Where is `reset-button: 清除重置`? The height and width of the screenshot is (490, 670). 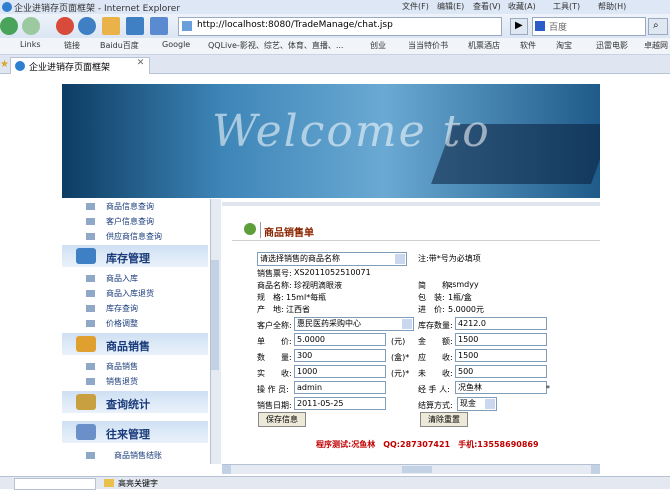 reset-button: 清除重置 is located at coordinates (444, 419).